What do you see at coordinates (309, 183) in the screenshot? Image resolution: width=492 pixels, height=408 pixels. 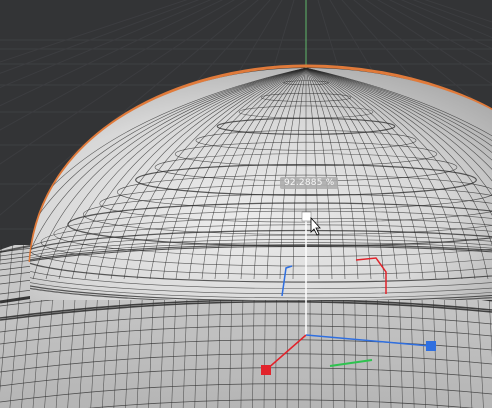 I see `scale-percentage-readout: 92.2885 %` at bounding box center [309, 183].